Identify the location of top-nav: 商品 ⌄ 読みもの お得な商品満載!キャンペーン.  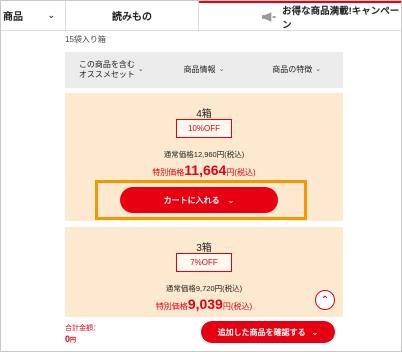
(201, 16).